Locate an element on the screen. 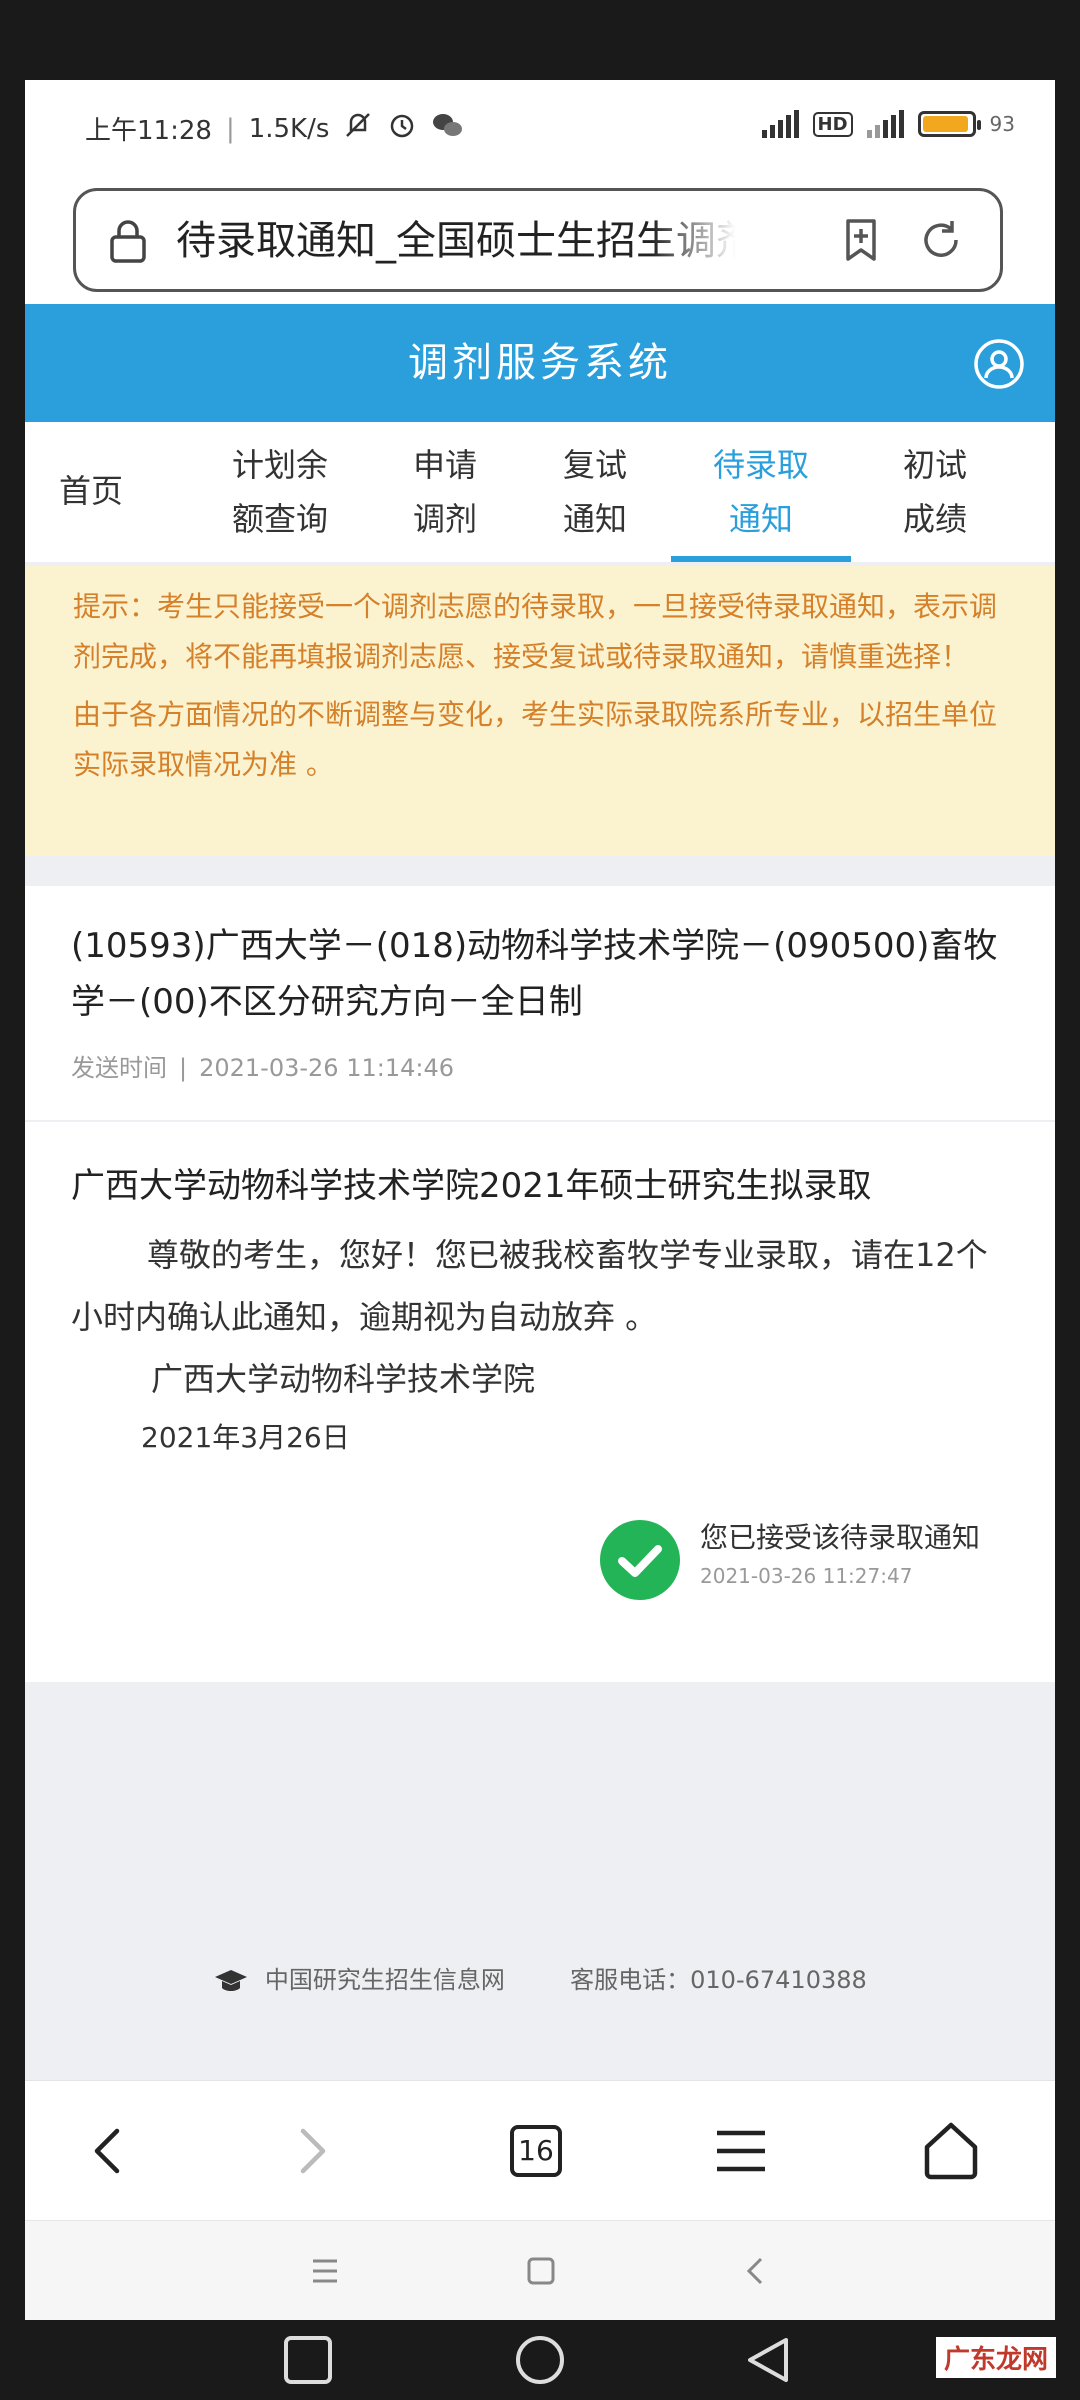 The height and width of the screenshot is (2400, 1080). address-bar-container: 待录取通知_全国硕士生招生调剂服务系统 is located at coordinates (540, 240).